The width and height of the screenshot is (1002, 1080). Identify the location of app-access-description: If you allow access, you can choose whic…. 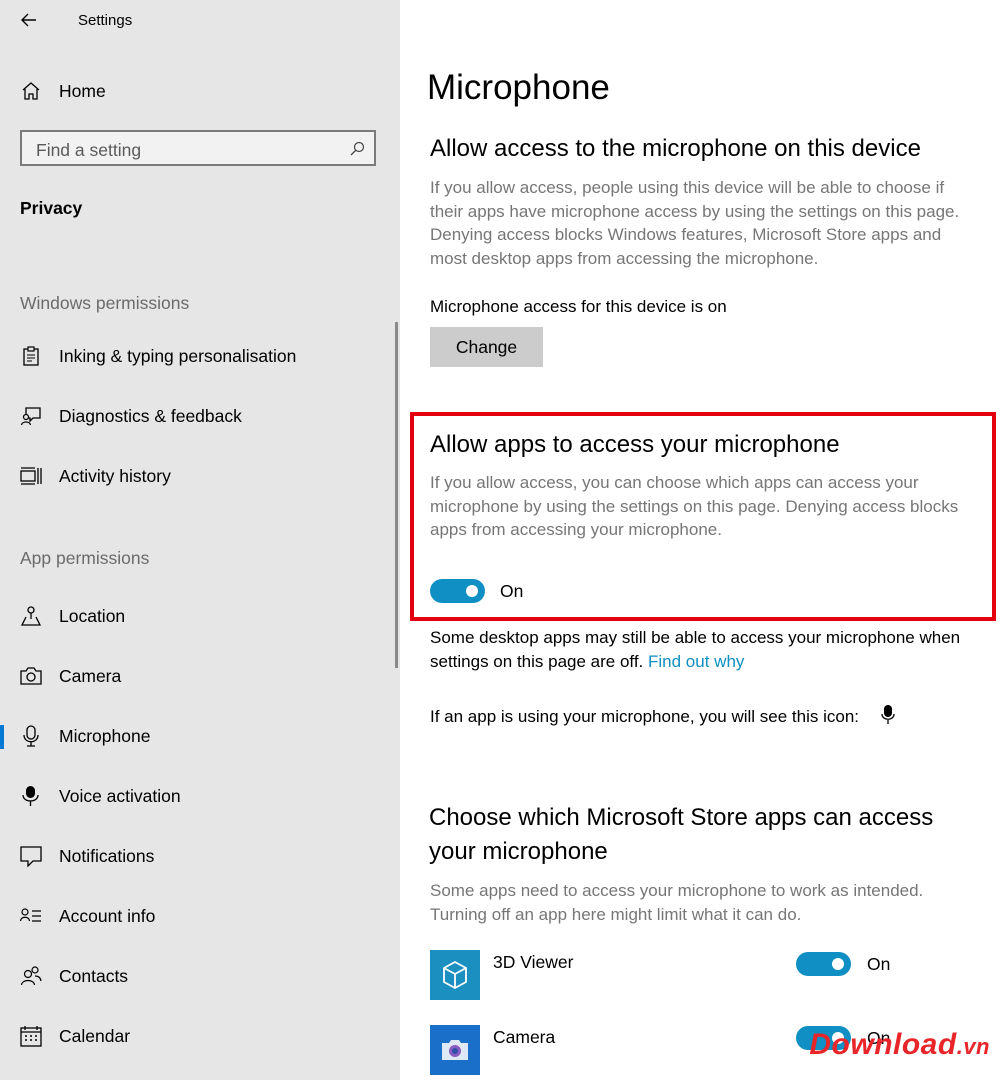
(694, 506).